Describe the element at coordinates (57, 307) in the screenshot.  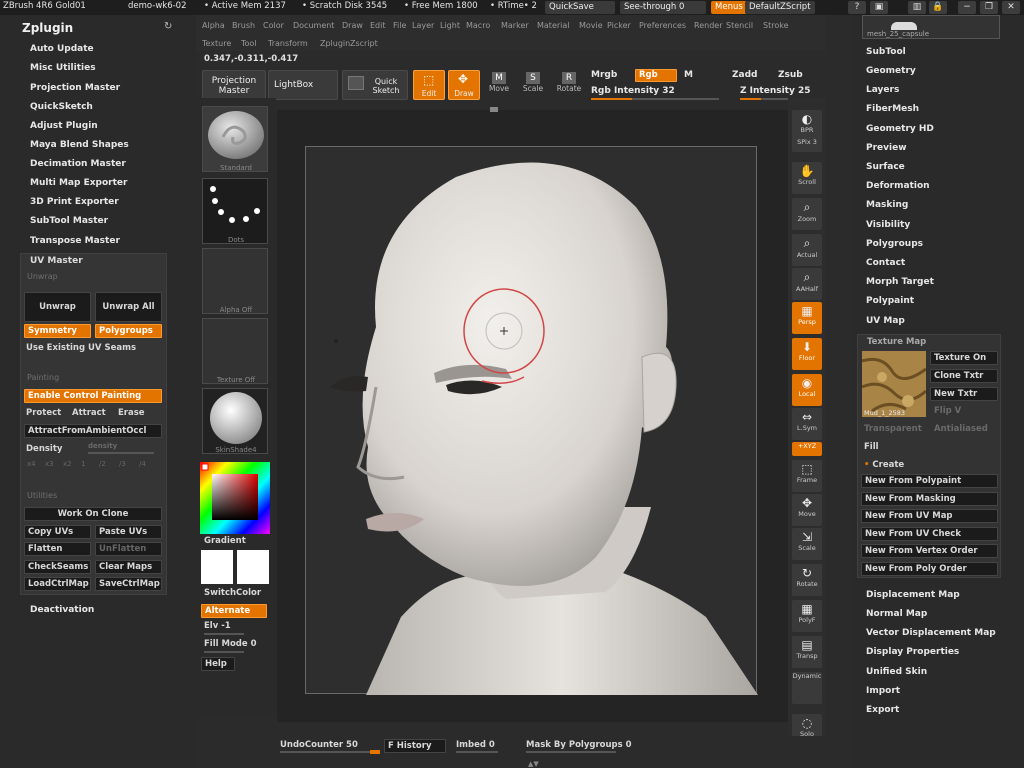
I see `unwrap-button: Unwrap` at that location.